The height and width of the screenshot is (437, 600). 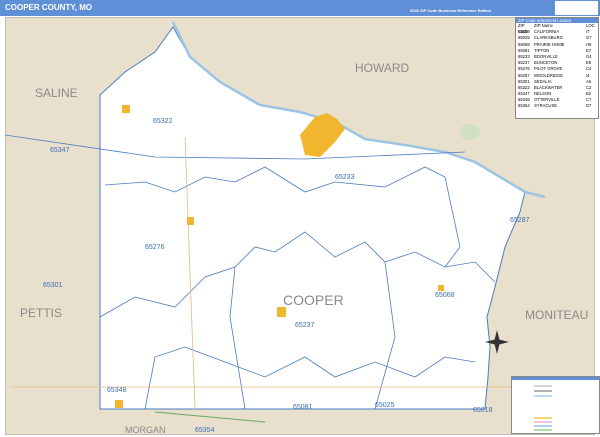 What do you see at coordinates (445, 295) in the screenshot?
I see `zip-label: 65068` at bounding box center [445, 295].